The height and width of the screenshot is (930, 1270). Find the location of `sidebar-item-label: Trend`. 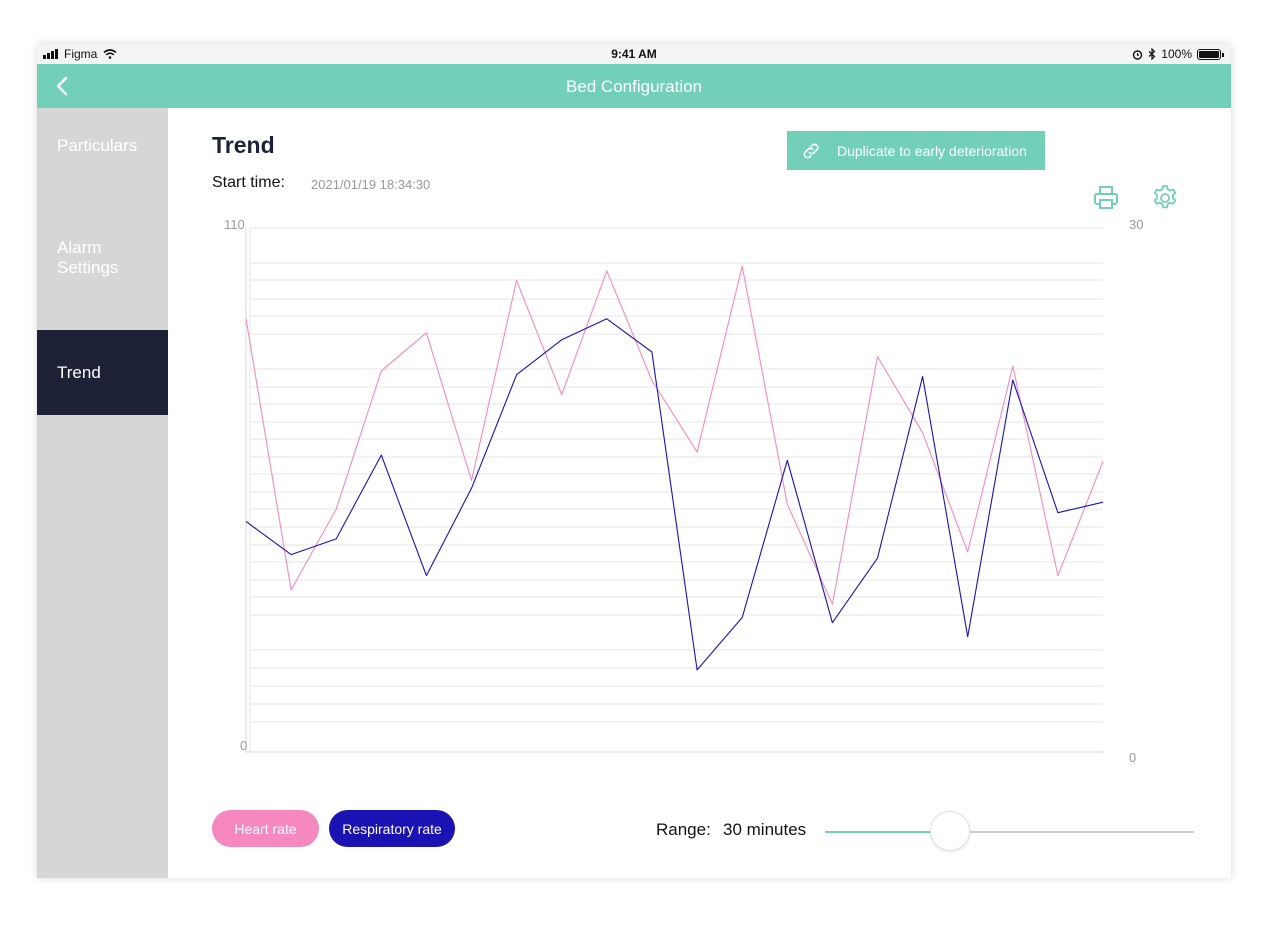

sidebar-item-label: Trend is located at coordinates (79, 372).